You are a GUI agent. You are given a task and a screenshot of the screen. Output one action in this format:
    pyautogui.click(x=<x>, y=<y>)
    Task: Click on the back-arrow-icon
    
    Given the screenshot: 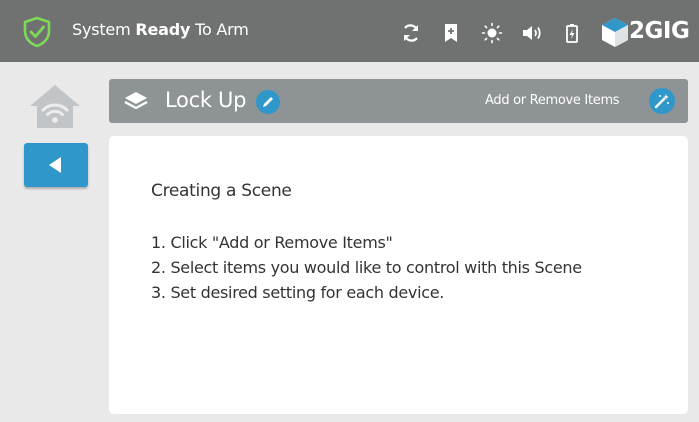 What is the action you would take?
    pyautogui.click(x=55, y=165)
    